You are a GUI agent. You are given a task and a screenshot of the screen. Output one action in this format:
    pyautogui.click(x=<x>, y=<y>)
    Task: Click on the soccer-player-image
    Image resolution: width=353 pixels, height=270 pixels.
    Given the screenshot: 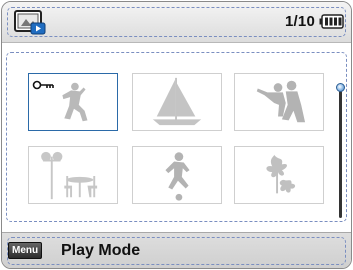 What is the action you would take?
    pyautogui.click(x=177, y=176)
    